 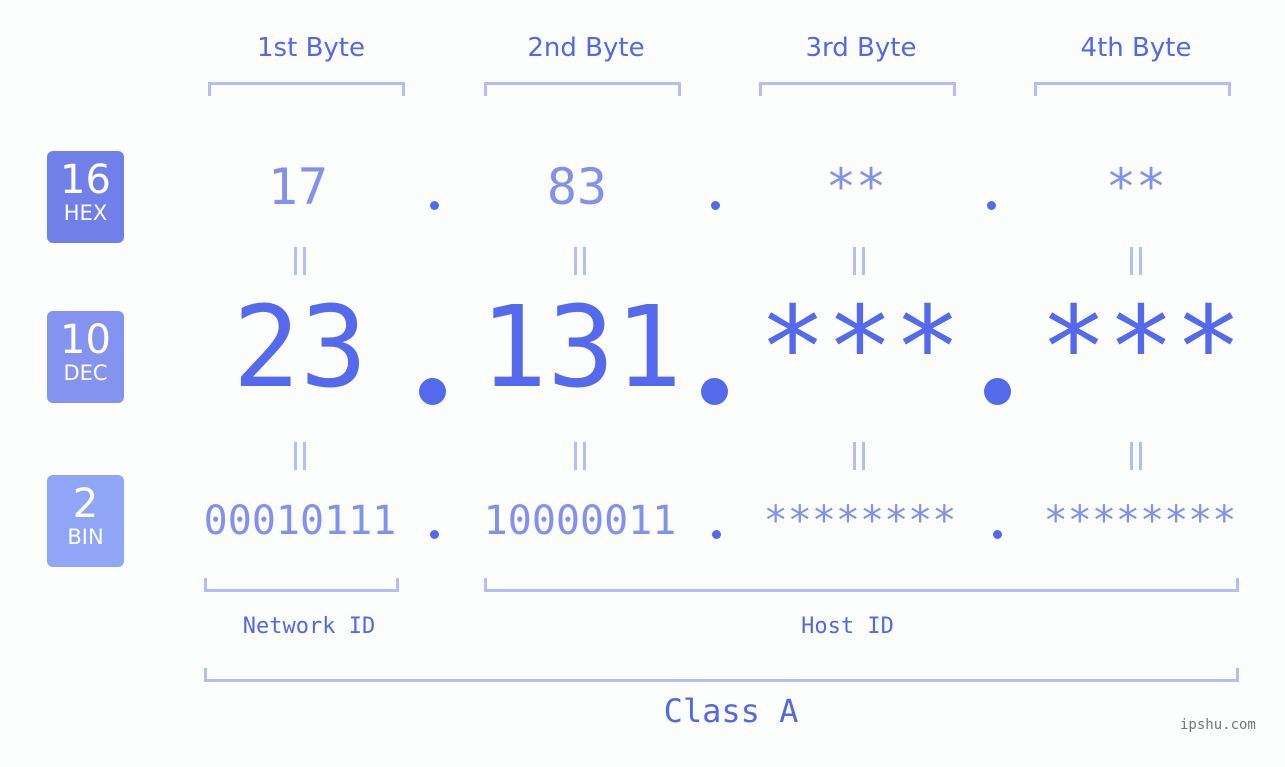 What do you see at coordinates (1136, 187) in the screenshot?
I see `hex-byte-4: **` at bounding box center [1136, 187].